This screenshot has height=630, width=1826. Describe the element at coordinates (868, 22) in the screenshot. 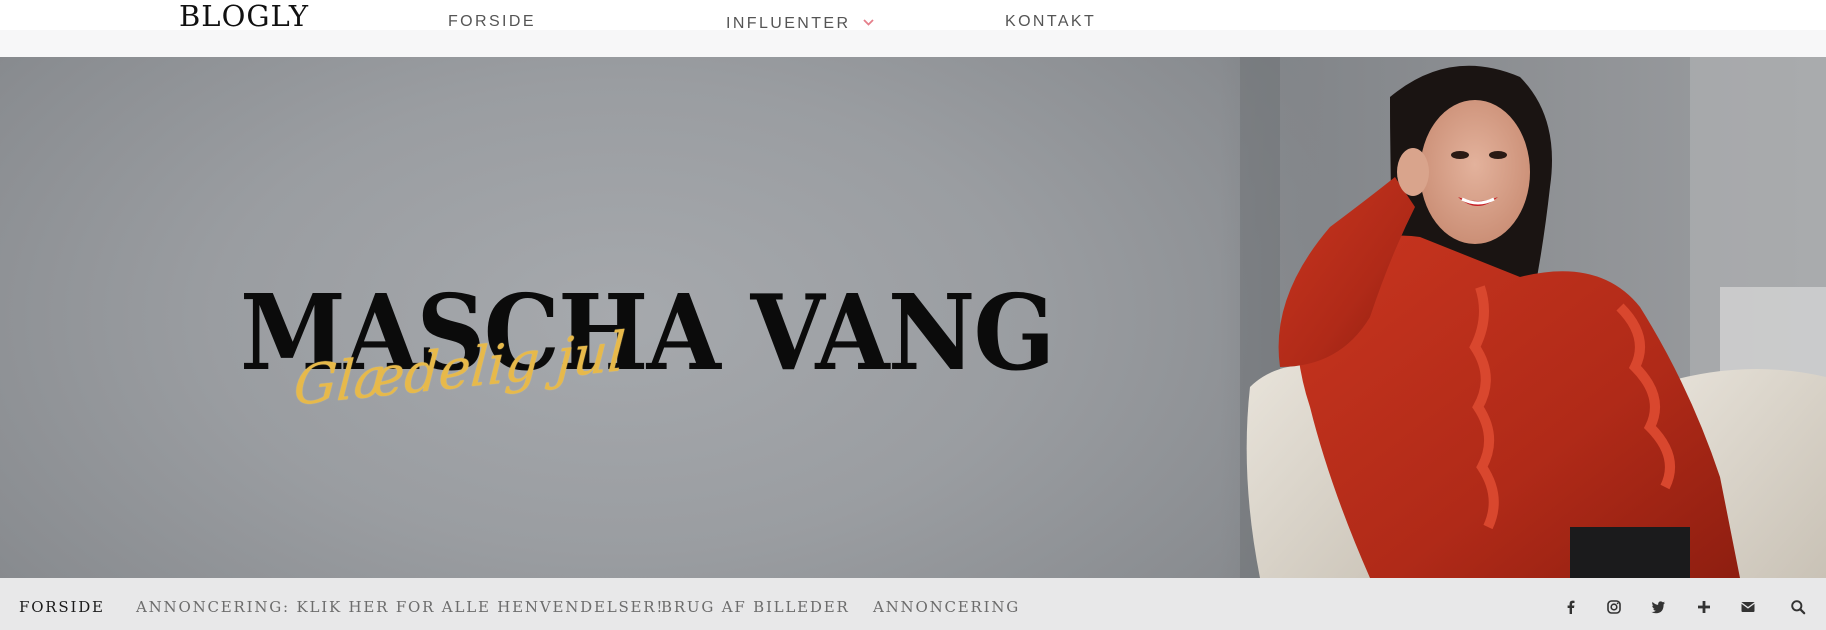

I see `chevron-down-icon` at that location.